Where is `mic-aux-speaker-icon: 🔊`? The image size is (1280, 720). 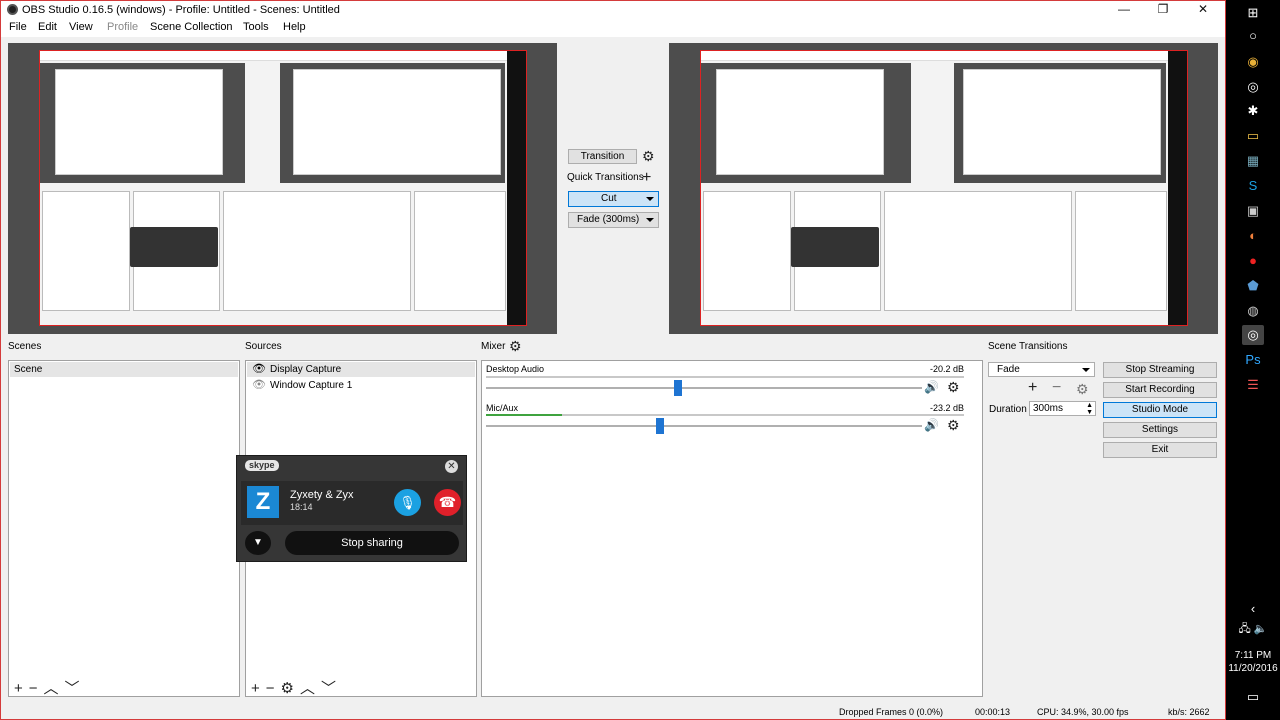
mic-aux-speaker-icon: 🔊 is located at coordinates (931, 425).